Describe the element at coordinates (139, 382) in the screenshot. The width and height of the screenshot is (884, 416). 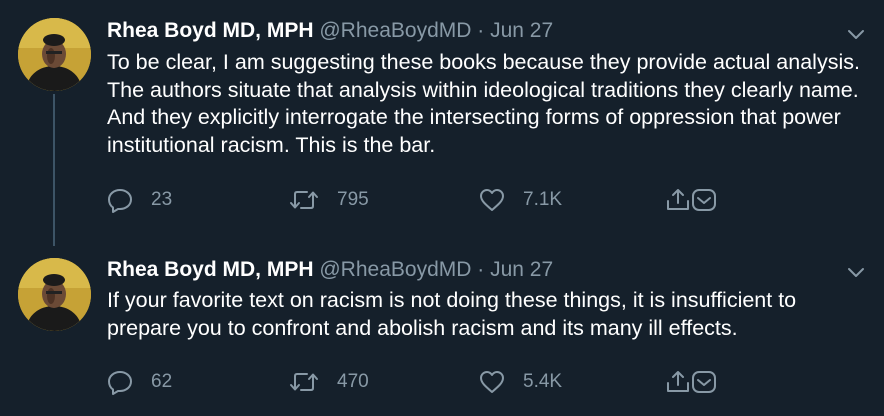
I see `reply-button: 62` at that location.